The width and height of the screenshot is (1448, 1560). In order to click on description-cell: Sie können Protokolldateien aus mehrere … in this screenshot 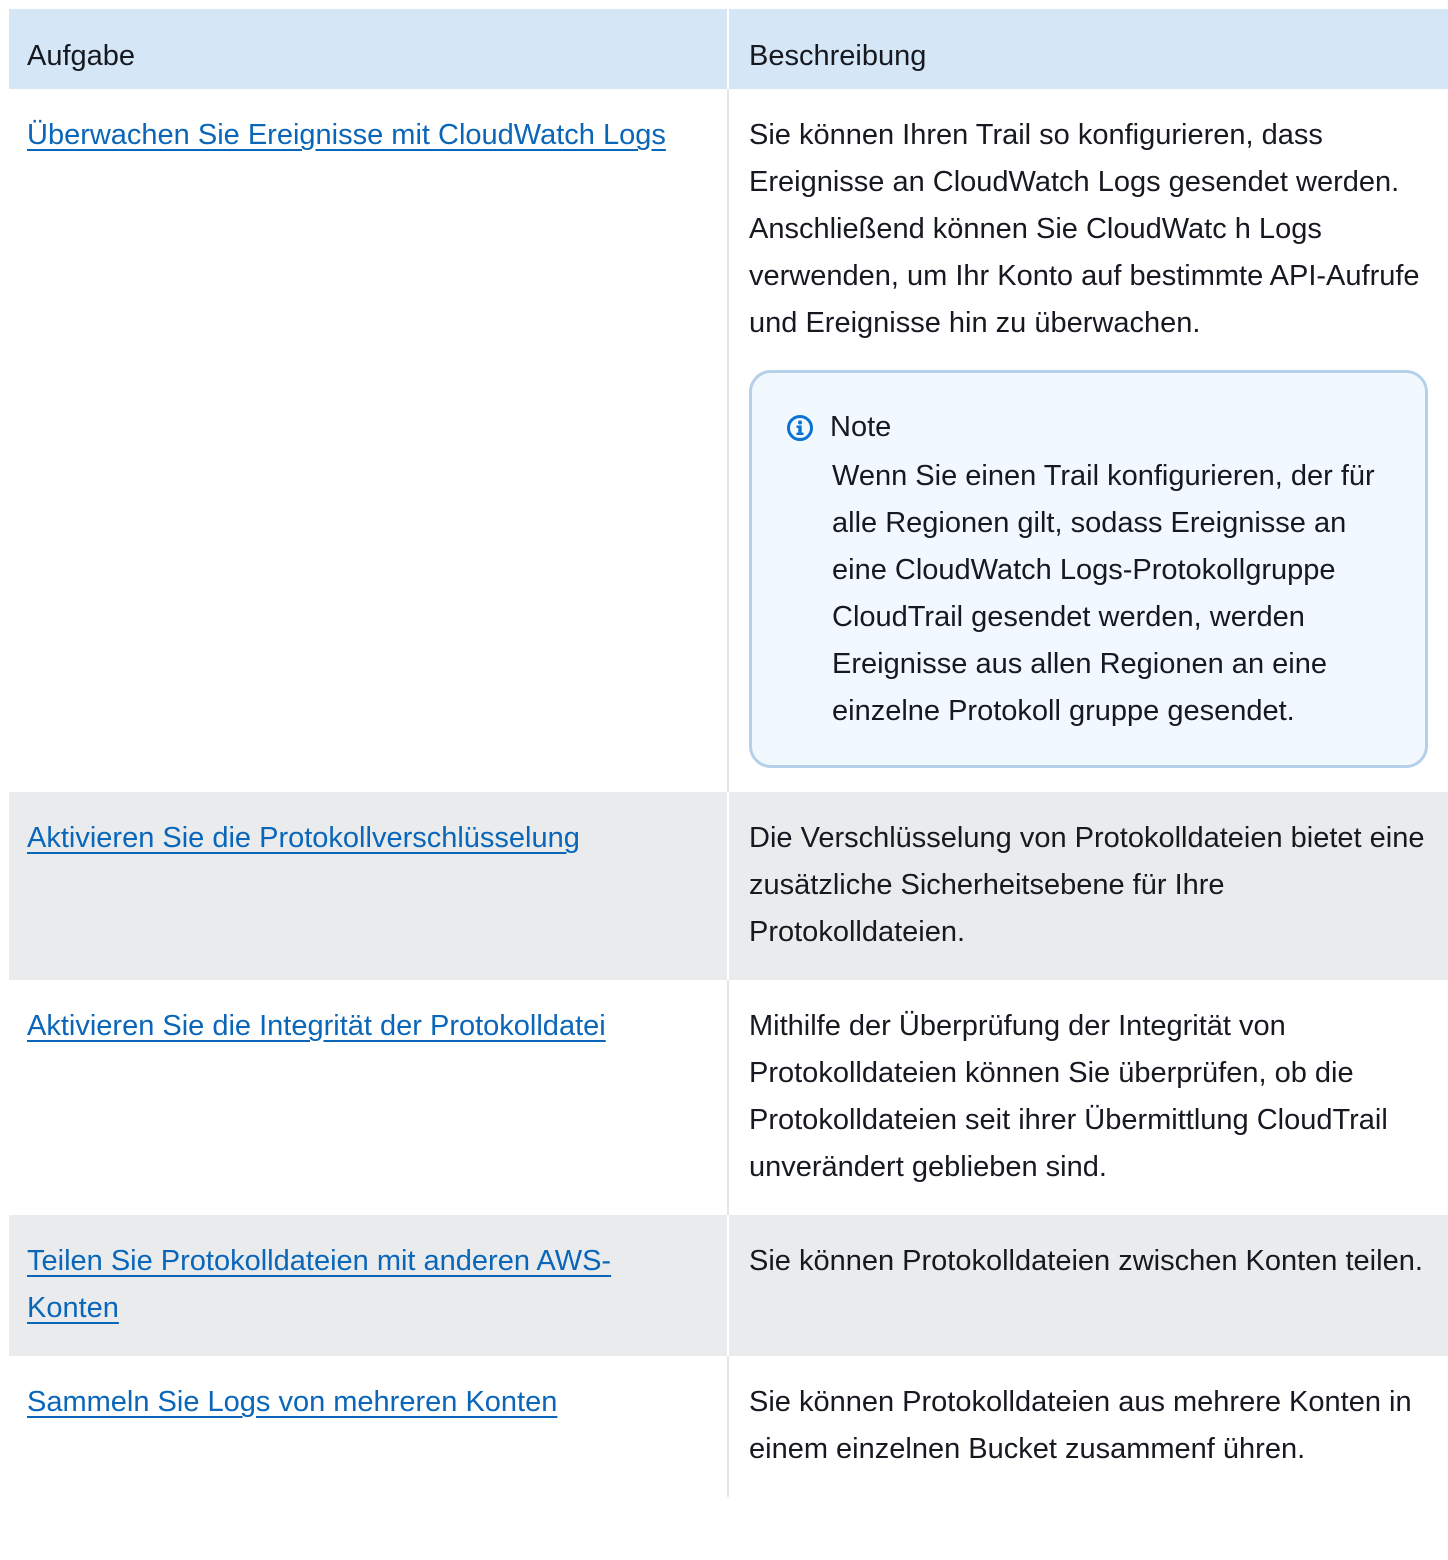, I will do `click(1080, 1425)`.